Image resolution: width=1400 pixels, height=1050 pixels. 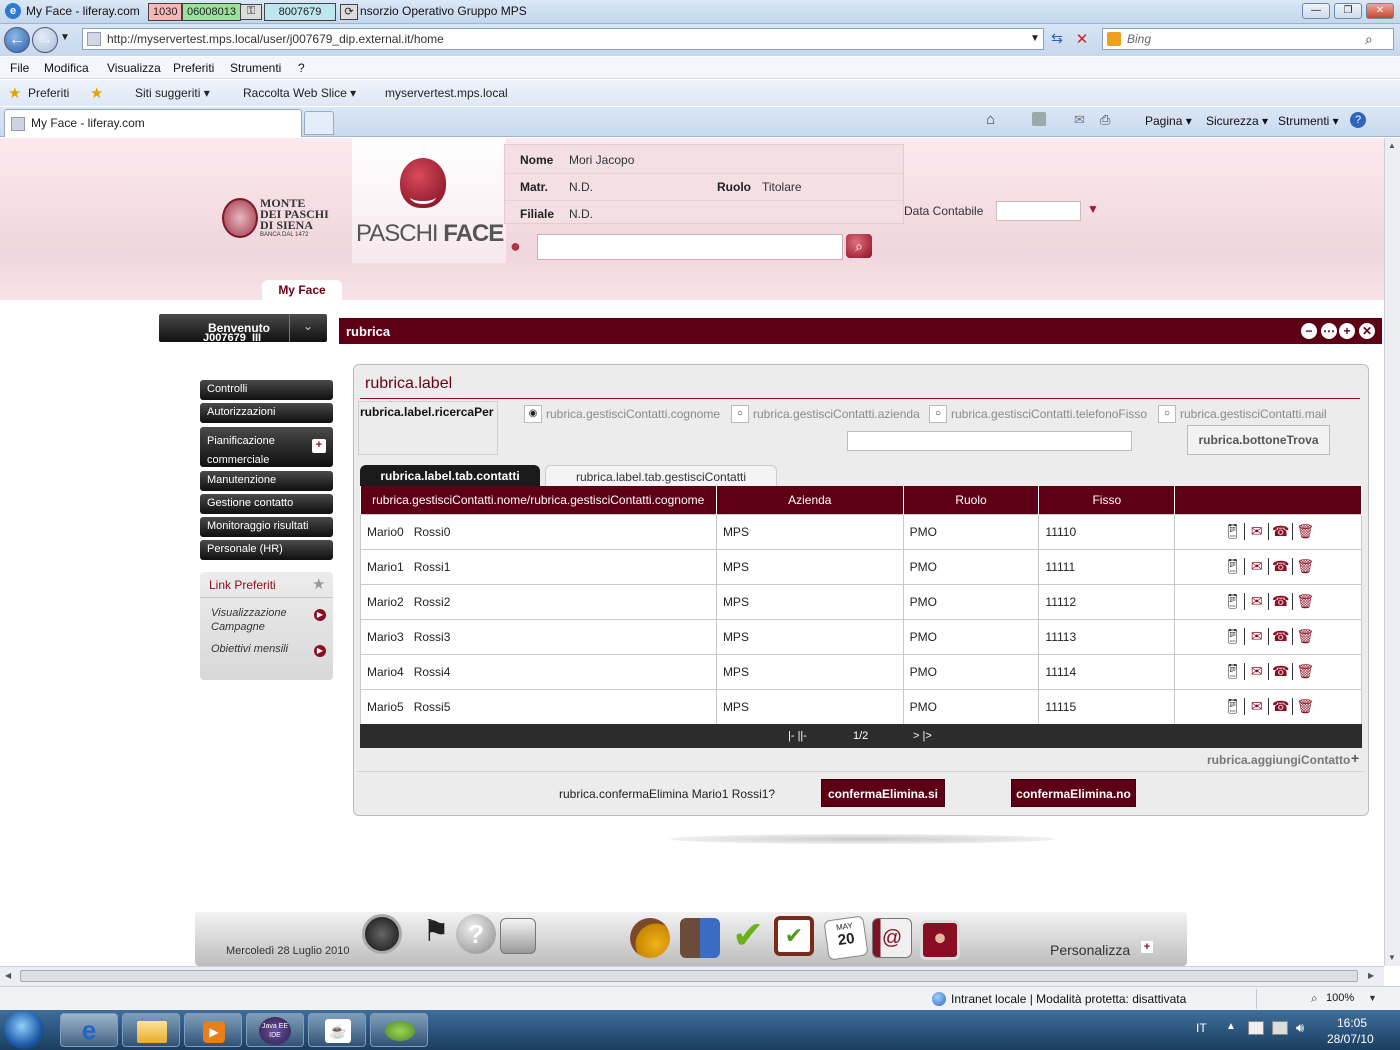 What do you see at coordinates (266, 481) in the screenshot?
I see `nav-manutenzione: Manutenzione` at bounding box center [266, 481].